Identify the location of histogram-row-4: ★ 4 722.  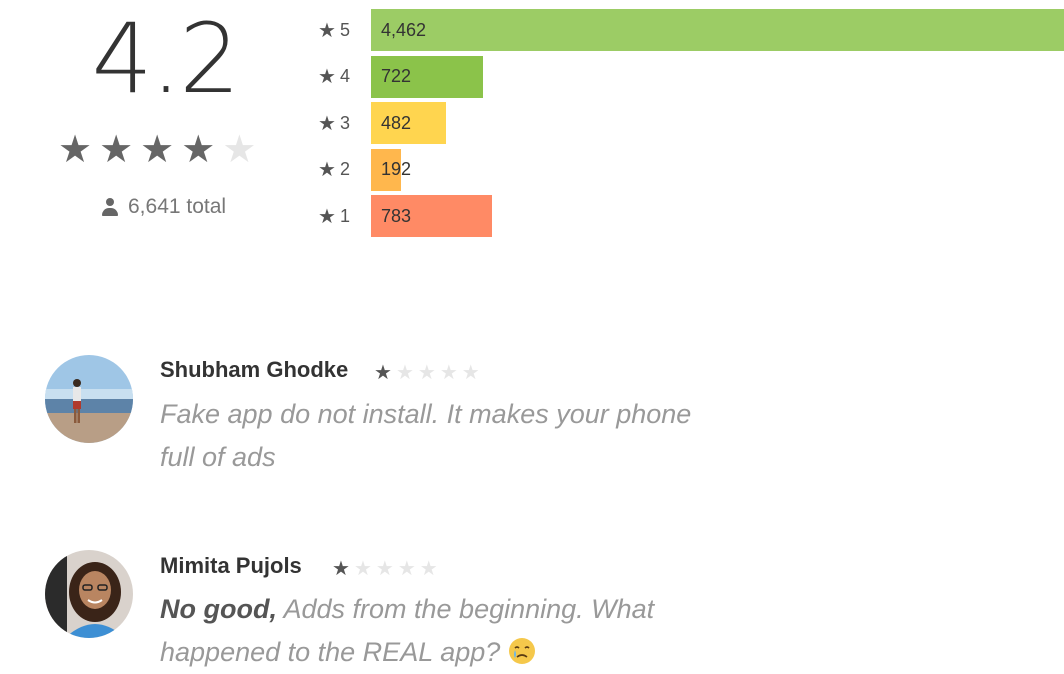
(691, 79).